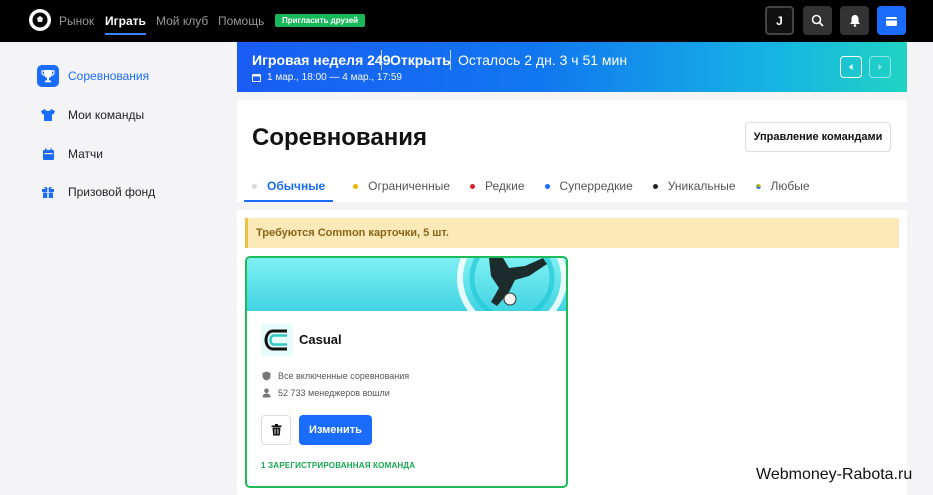 The image size is (933, 495). I want to click on tab-label: Обычные, so click(296, 186).